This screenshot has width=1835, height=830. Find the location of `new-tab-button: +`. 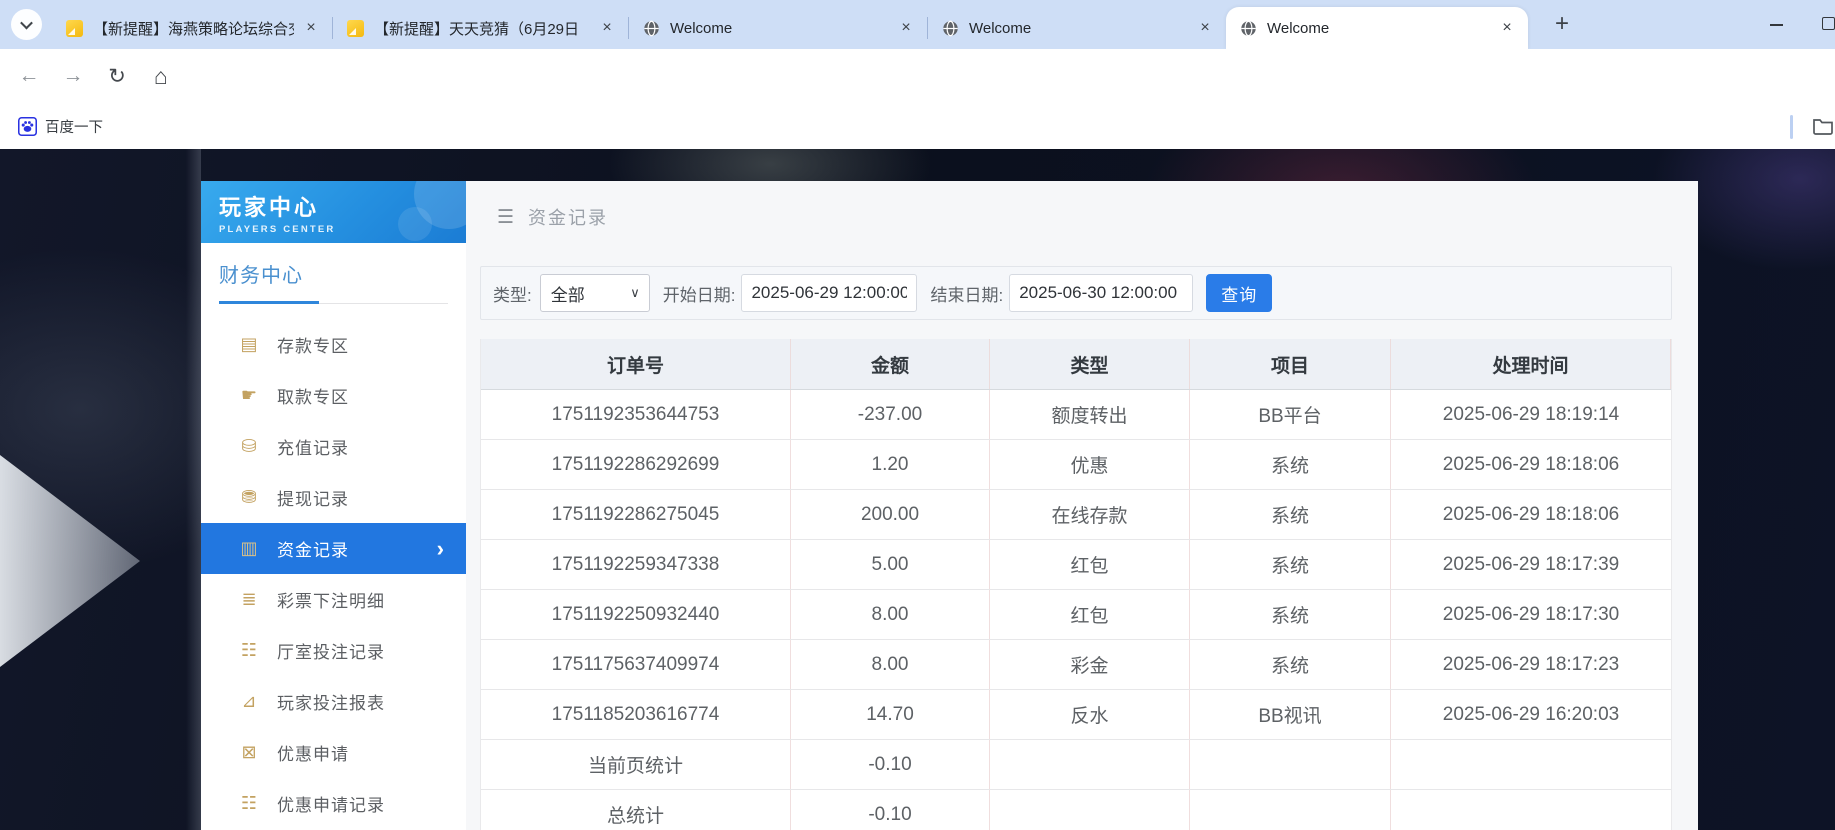

new-tab-button: + is located at coordinates (1562, 25).